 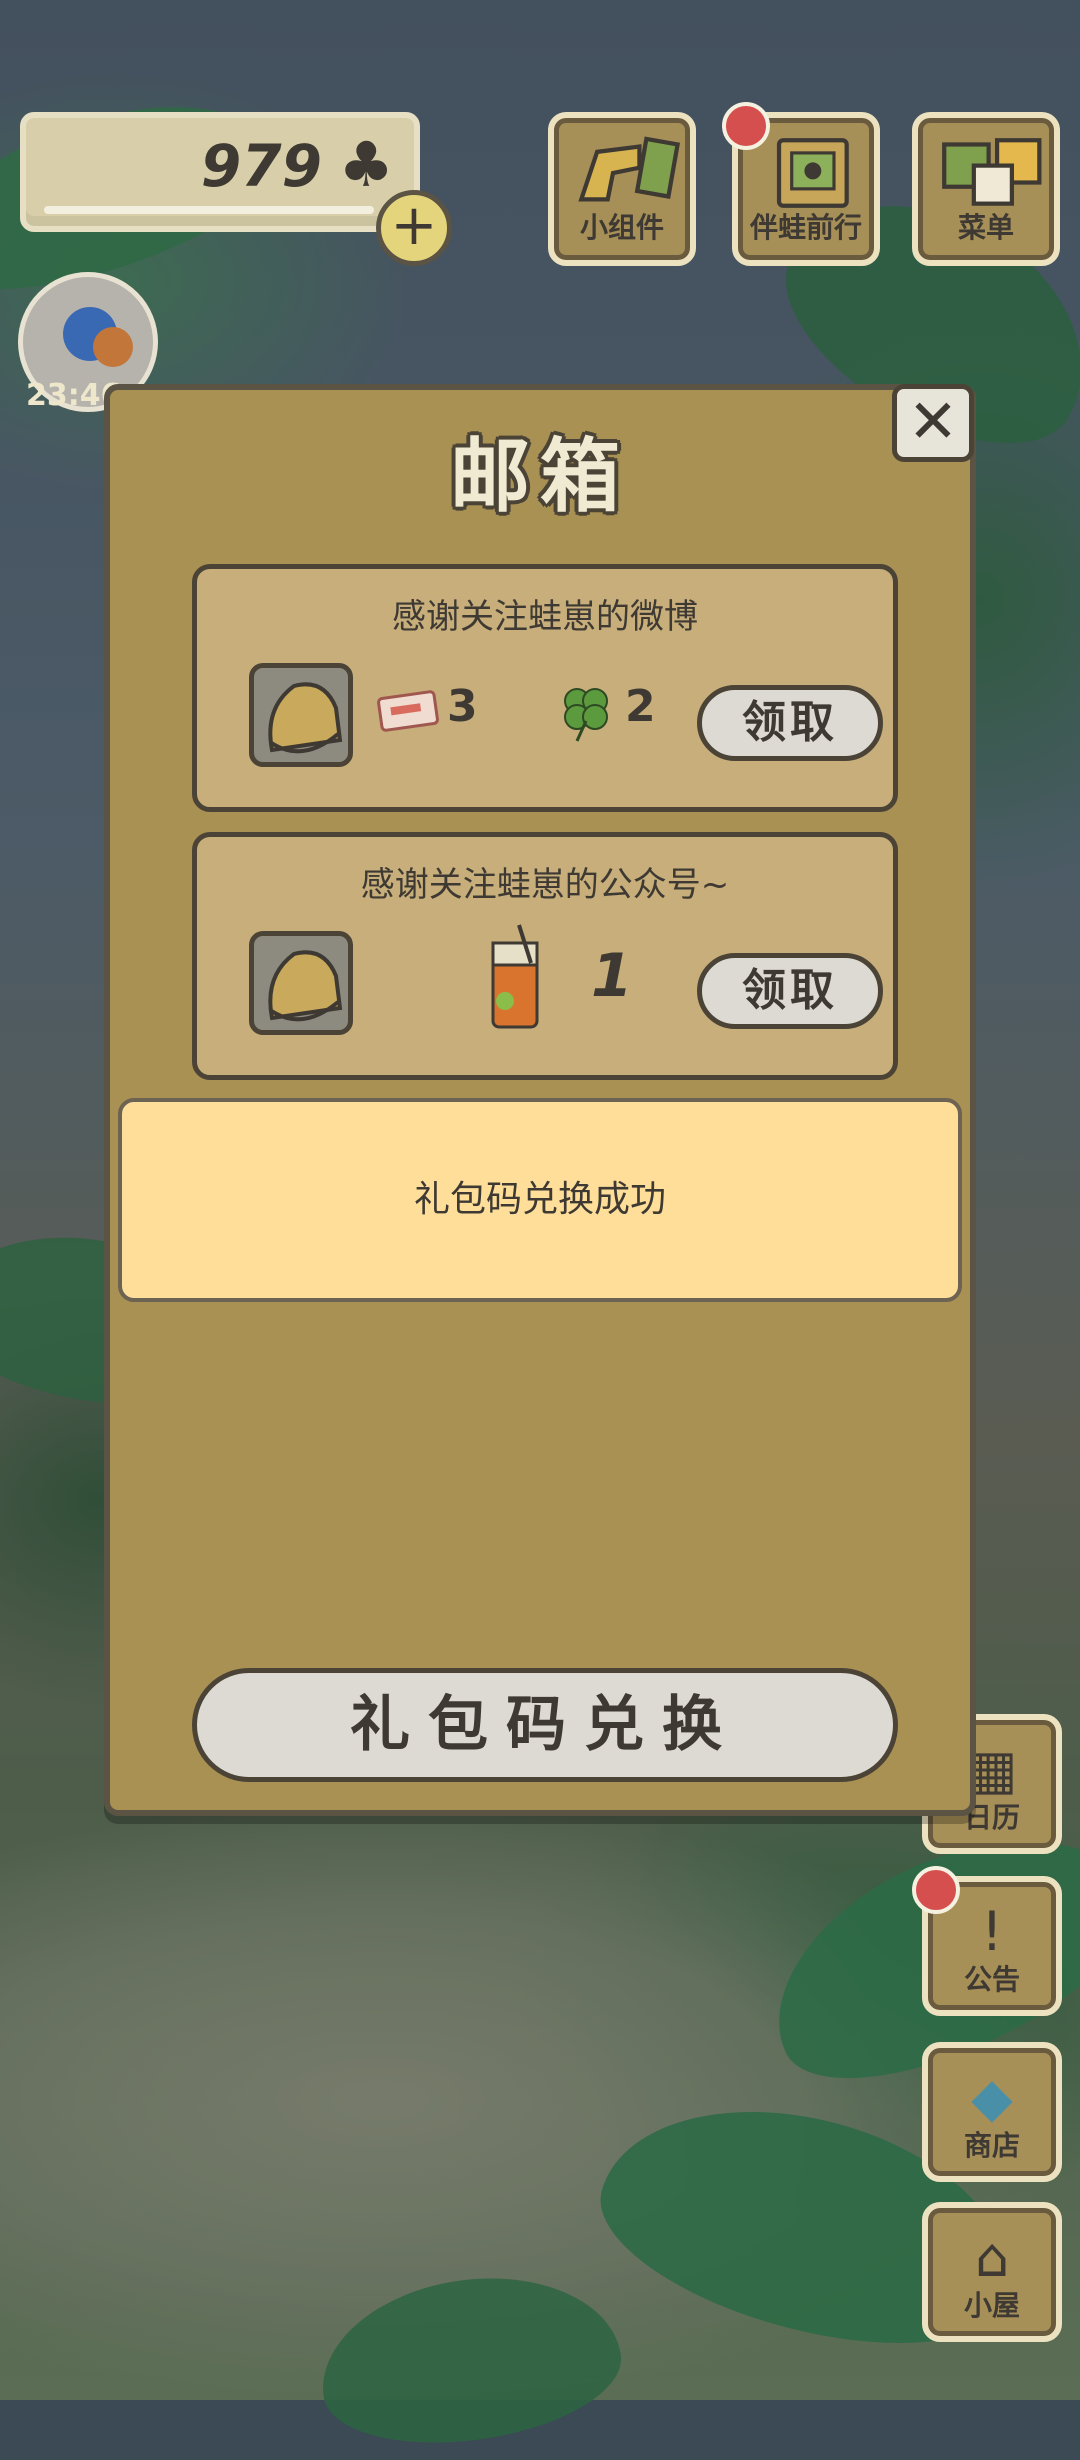 I want to click on house-icon: ⌂, so click(x=992, y=2257).